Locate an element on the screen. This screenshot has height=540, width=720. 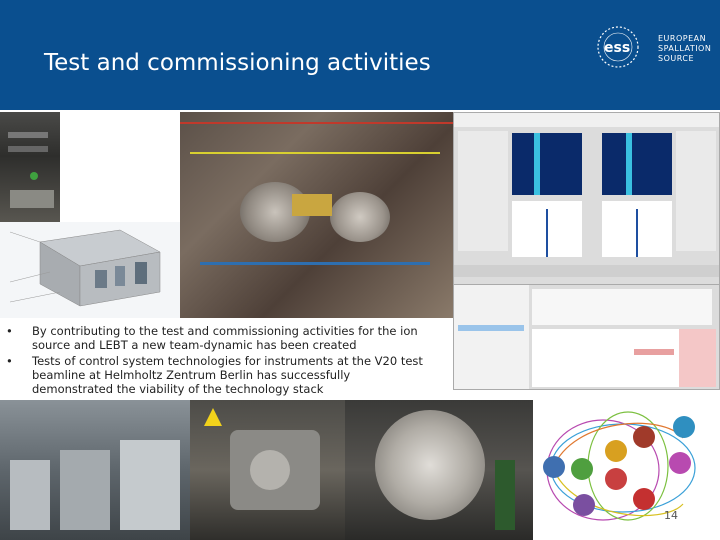
logo-text: EUROPEAN SPALLATION SOURCE is located at coordinates (684, 49).